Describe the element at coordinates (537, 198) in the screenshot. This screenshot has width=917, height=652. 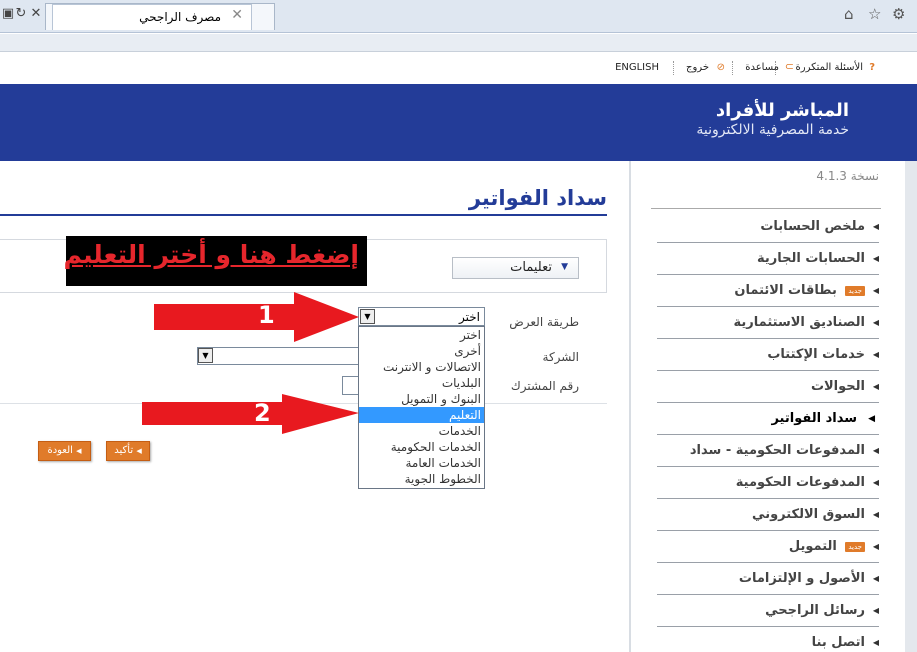
I see `page-title: سداد الفواتير` at that location.